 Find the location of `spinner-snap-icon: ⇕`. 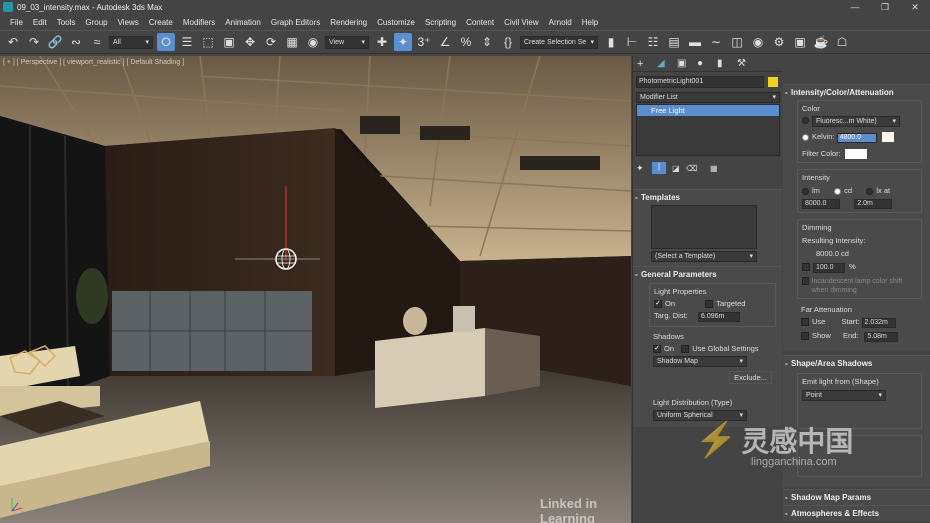

spinner-snap-icon: ⇕ is located at coordinates (487, 42).